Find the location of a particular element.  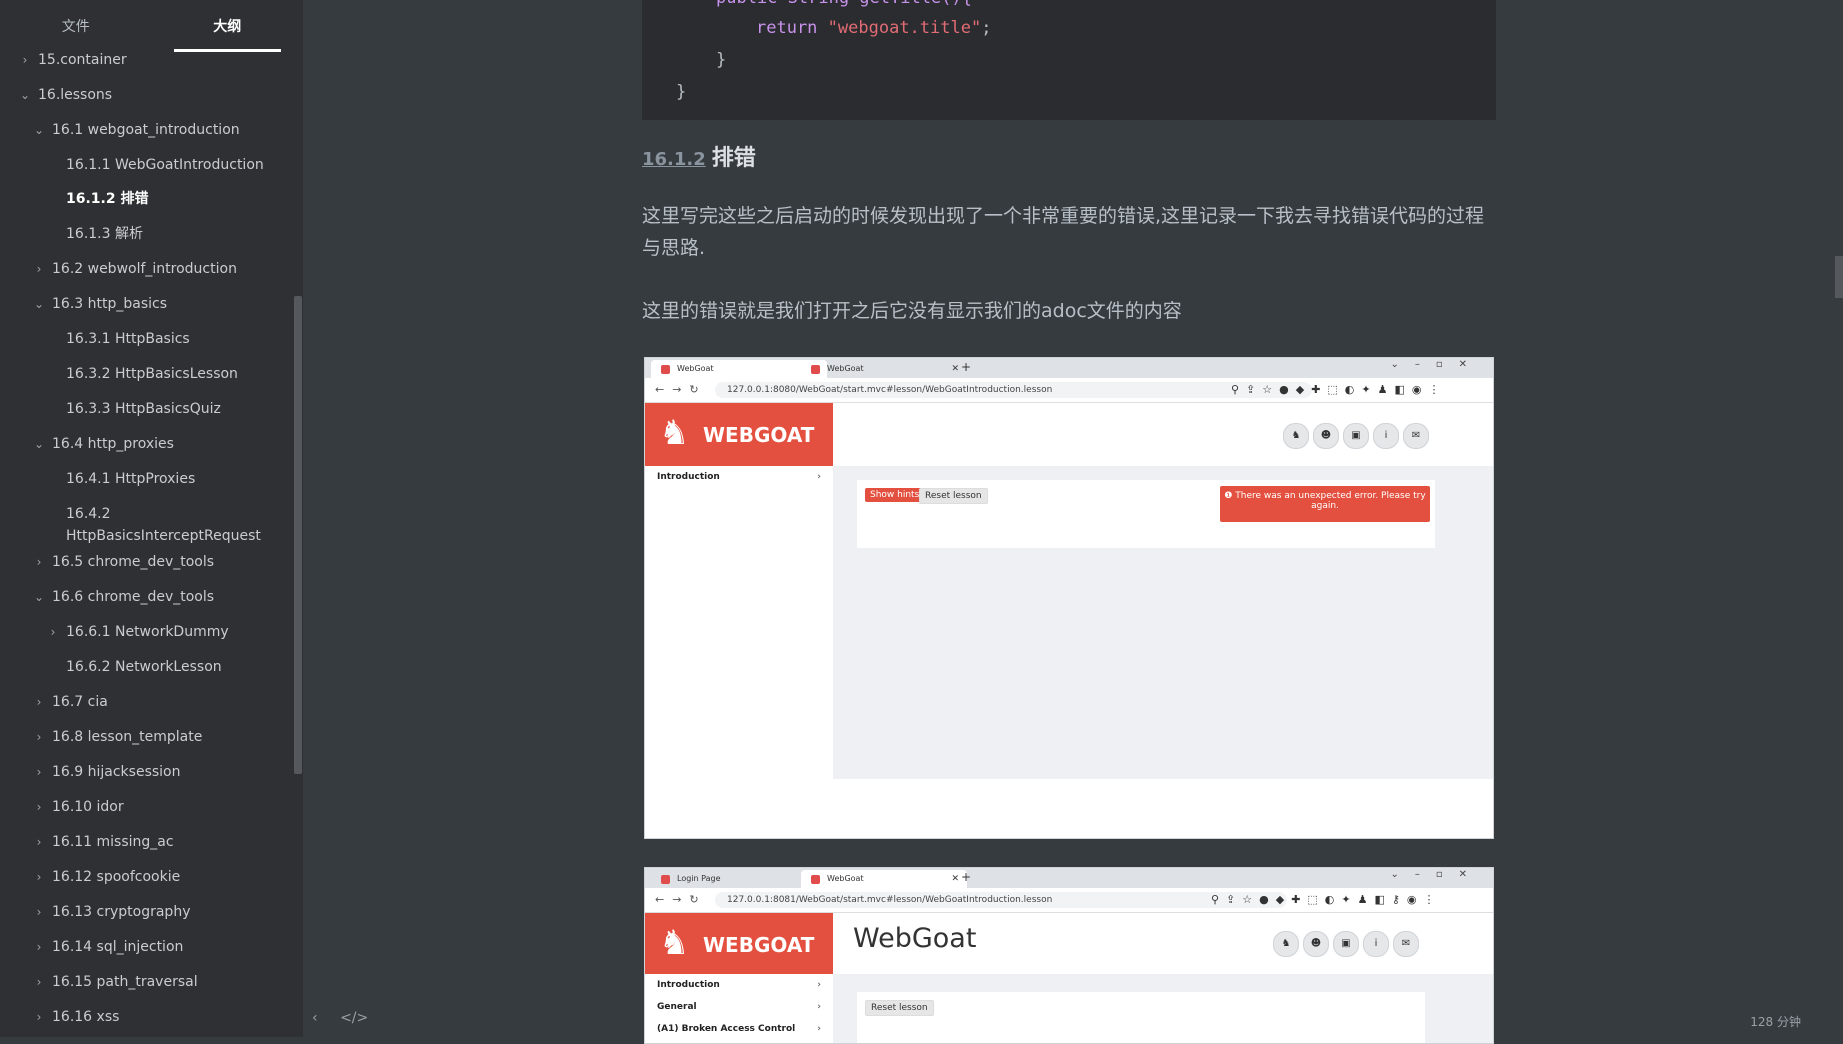

outline-item-label: 16.3 http_basics is located at coordinates (110, 304).